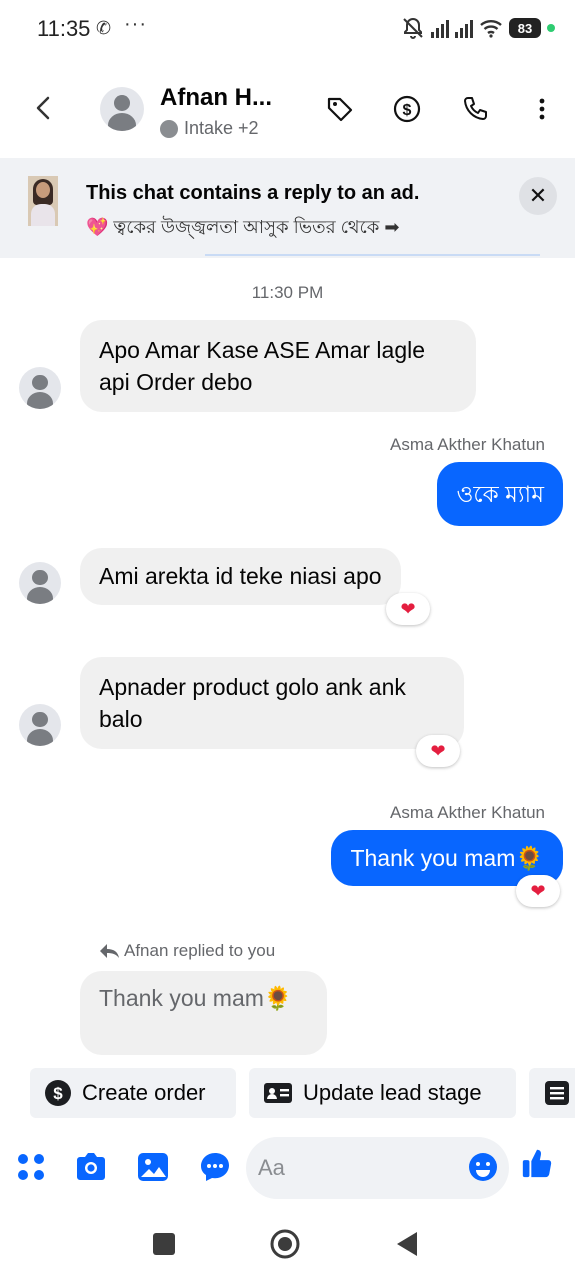  I want to click on mute-bell-icon, so click(413, 28).